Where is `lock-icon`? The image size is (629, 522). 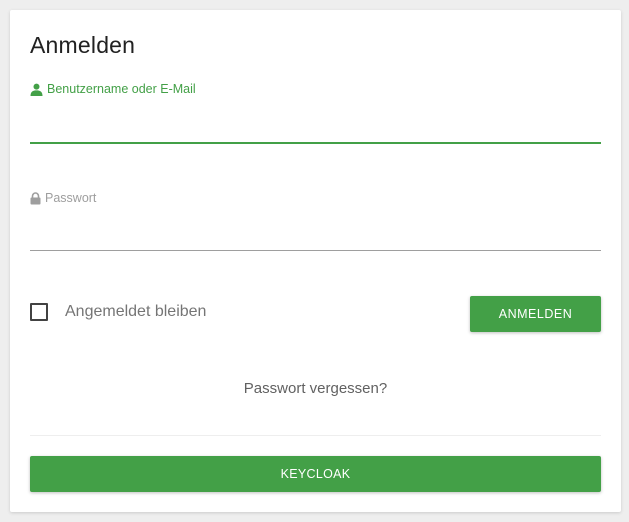
lock-icon is located at coordinates (35, 198).